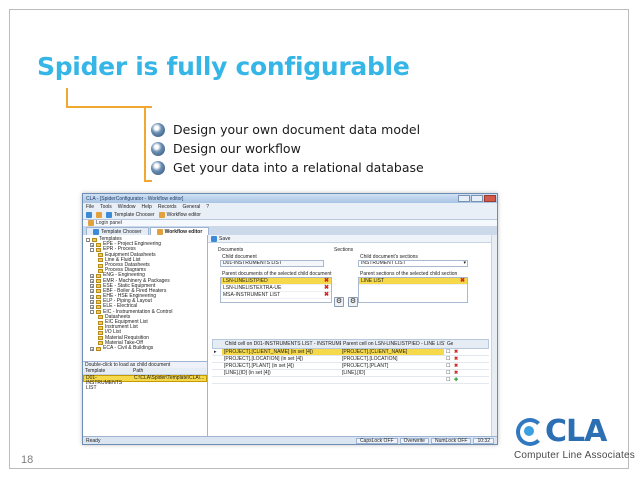 The image size is (638, 478). Describe the element at coordinates (99, 214) in the screenshot. I see `open-folder-icon` at that location.